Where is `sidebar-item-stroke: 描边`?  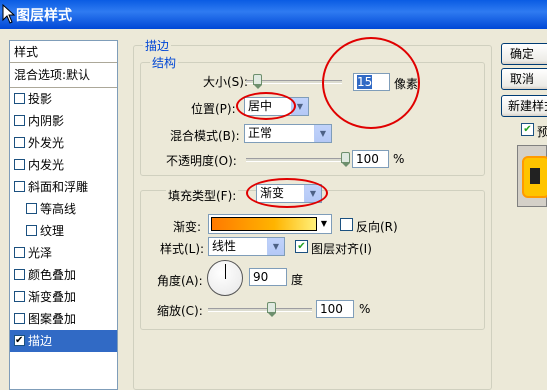 sidebar-item-stroke: 描边 is located at coordinates (63, 341).